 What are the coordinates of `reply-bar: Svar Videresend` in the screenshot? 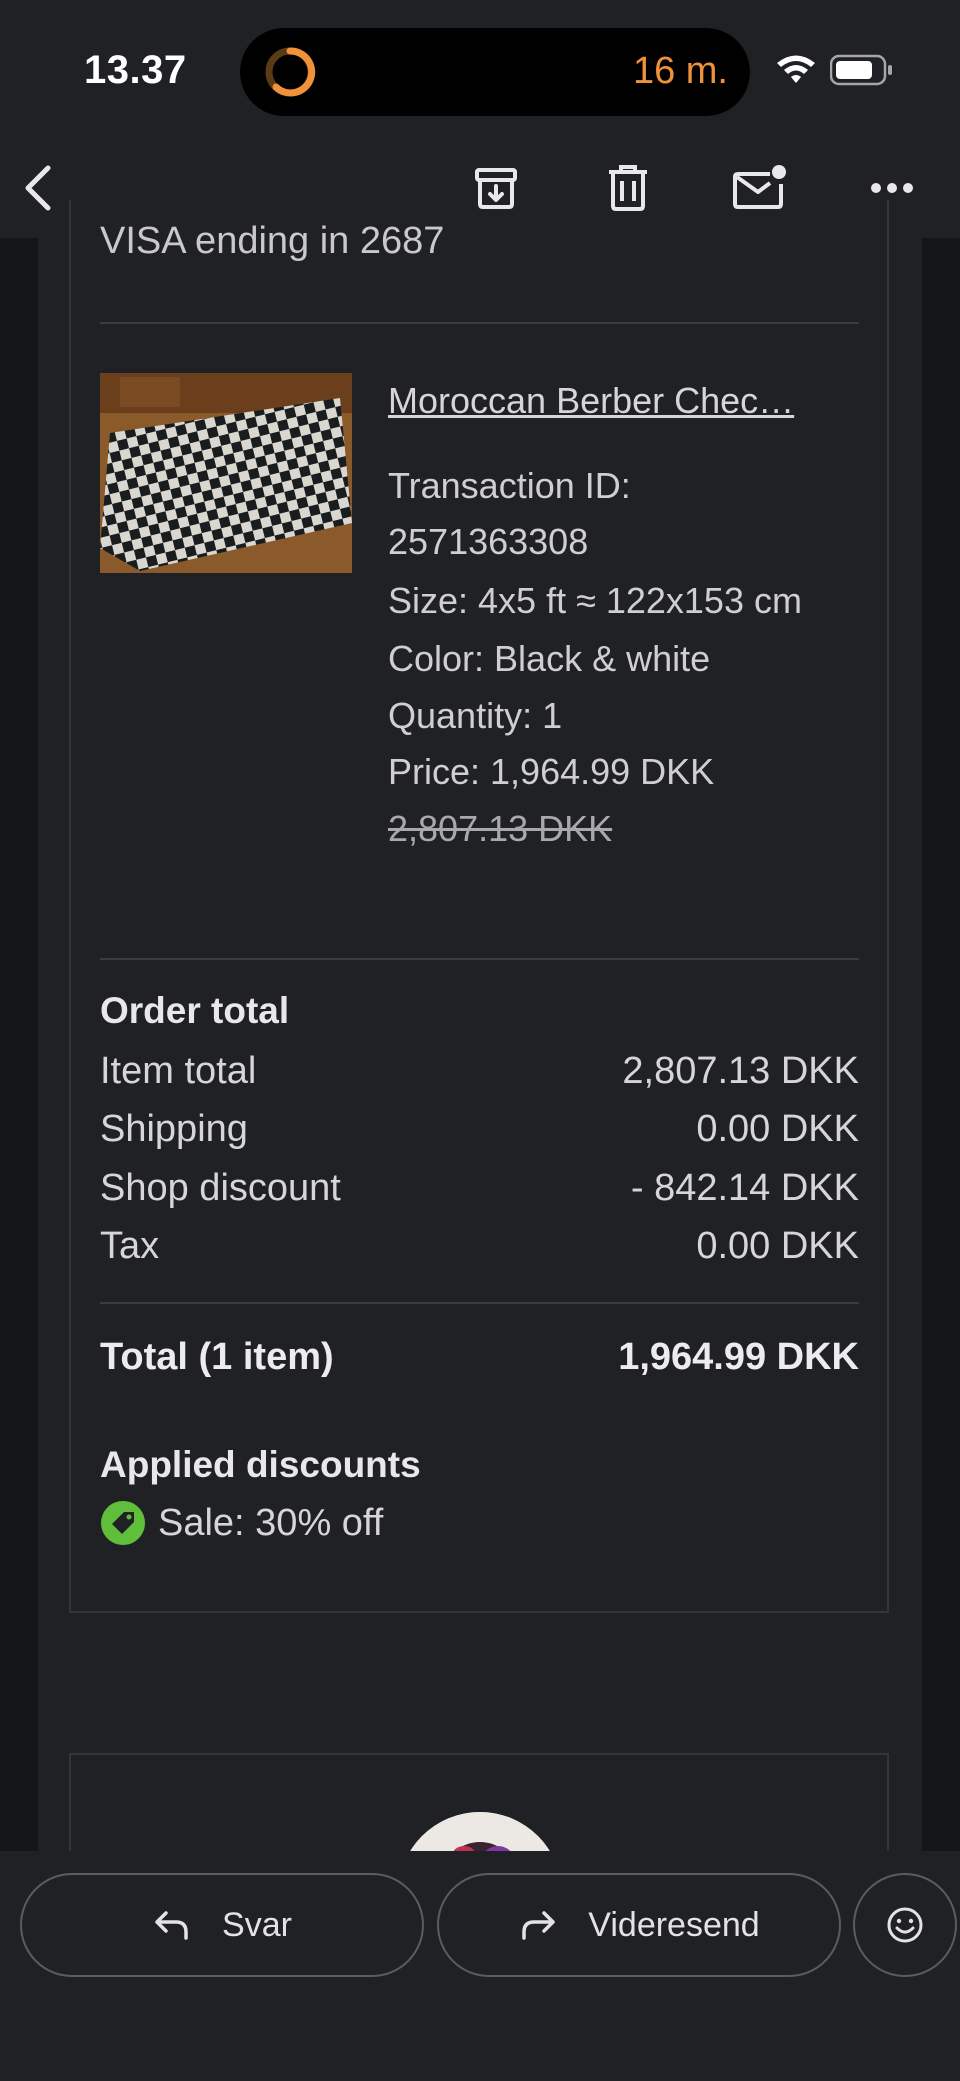 It's located at (480, 1966).